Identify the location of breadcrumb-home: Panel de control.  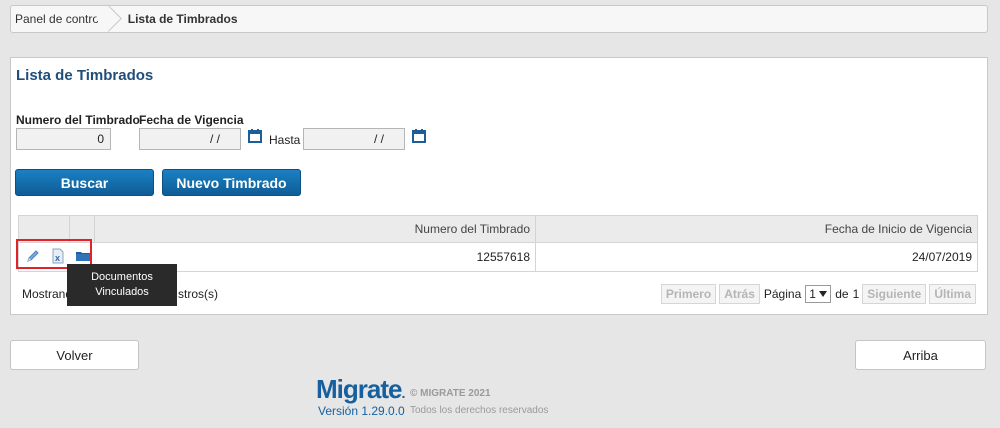
(63, 19).